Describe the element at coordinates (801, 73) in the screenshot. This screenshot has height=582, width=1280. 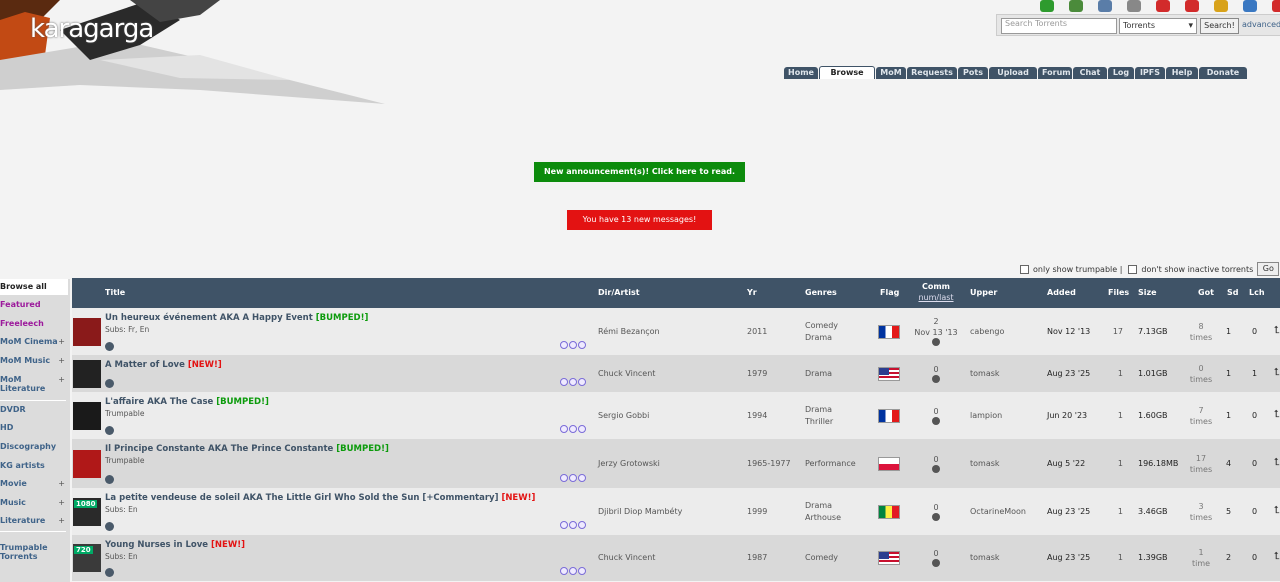
I see `tab-home: Home` at that location.